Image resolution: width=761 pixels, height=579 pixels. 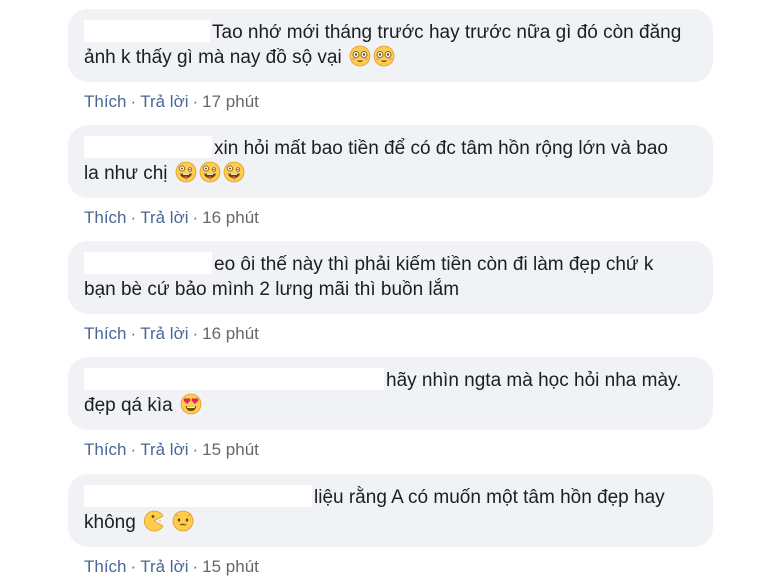 What do you see at coordinates (489, 497) in the screenshot?
I see `comment-text-line1: liệu rằng A có muốn một tâm hồn đẹp hay` at bounding box center [489, 497].